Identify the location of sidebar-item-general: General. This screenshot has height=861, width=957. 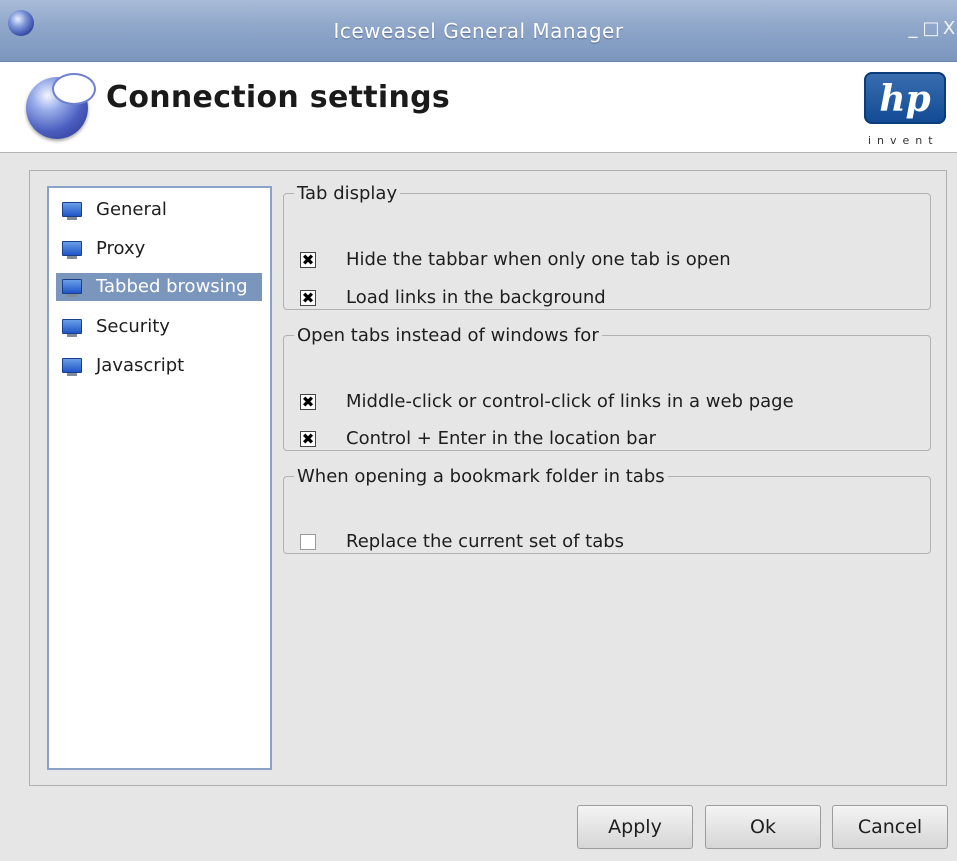
(159, 210).